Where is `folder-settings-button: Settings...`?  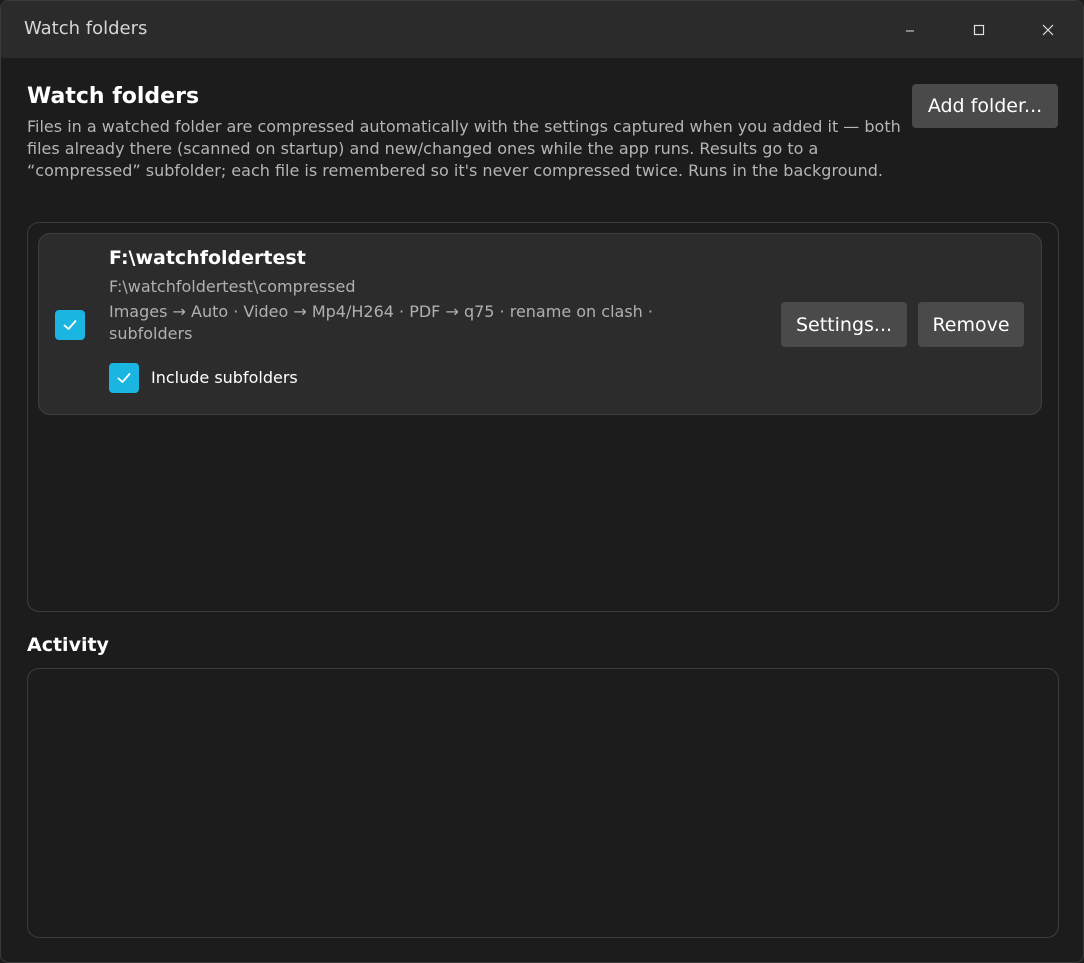
folder-settings-button: Settings... is located at coordinates (844, 324).